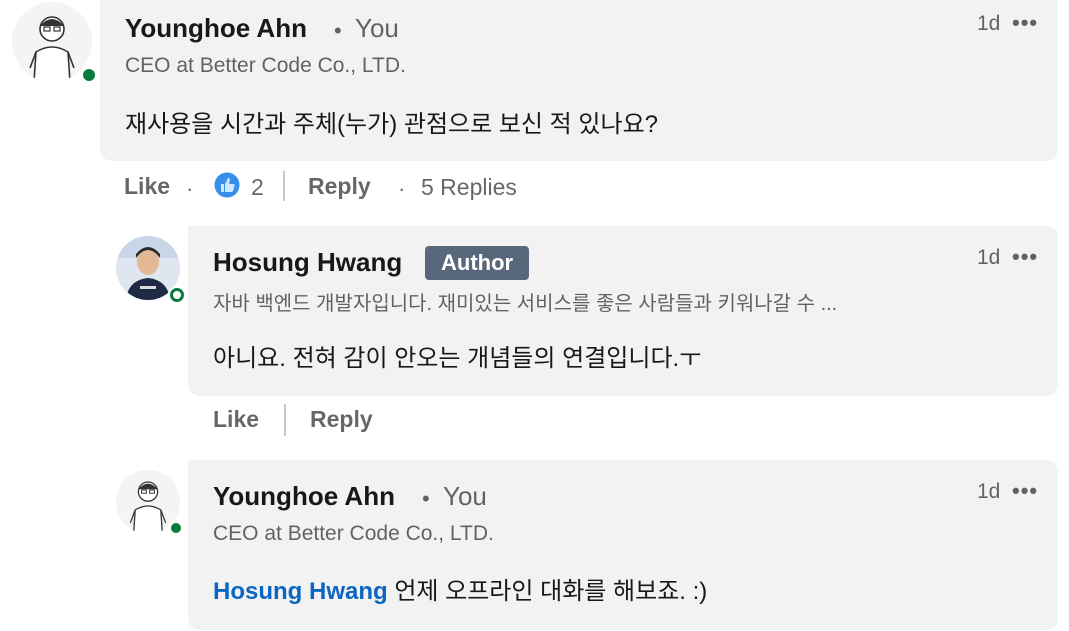 This screenshot has width=1069, height=631. What do you see at coordinates (307, 262) in the screenshot?
I see `reply-author-name: Hosung Hwang` at bounding box center [307, 262].